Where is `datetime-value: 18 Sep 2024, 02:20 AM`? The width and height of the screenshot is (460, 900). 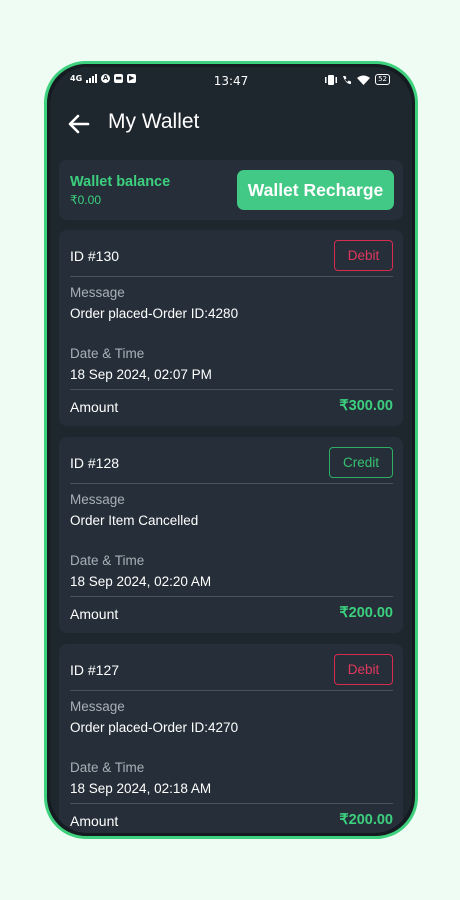
datetime-value: 18 Sep 2024, 02:20 AM is located at coordinates (141, 581).